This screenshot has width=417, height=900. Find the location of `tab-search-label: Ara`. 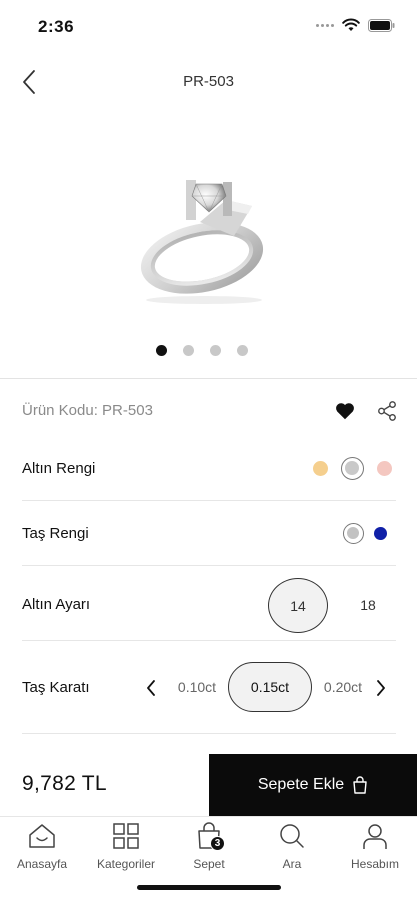

tab-search-label: Ara is located at coordinates (292, 864).